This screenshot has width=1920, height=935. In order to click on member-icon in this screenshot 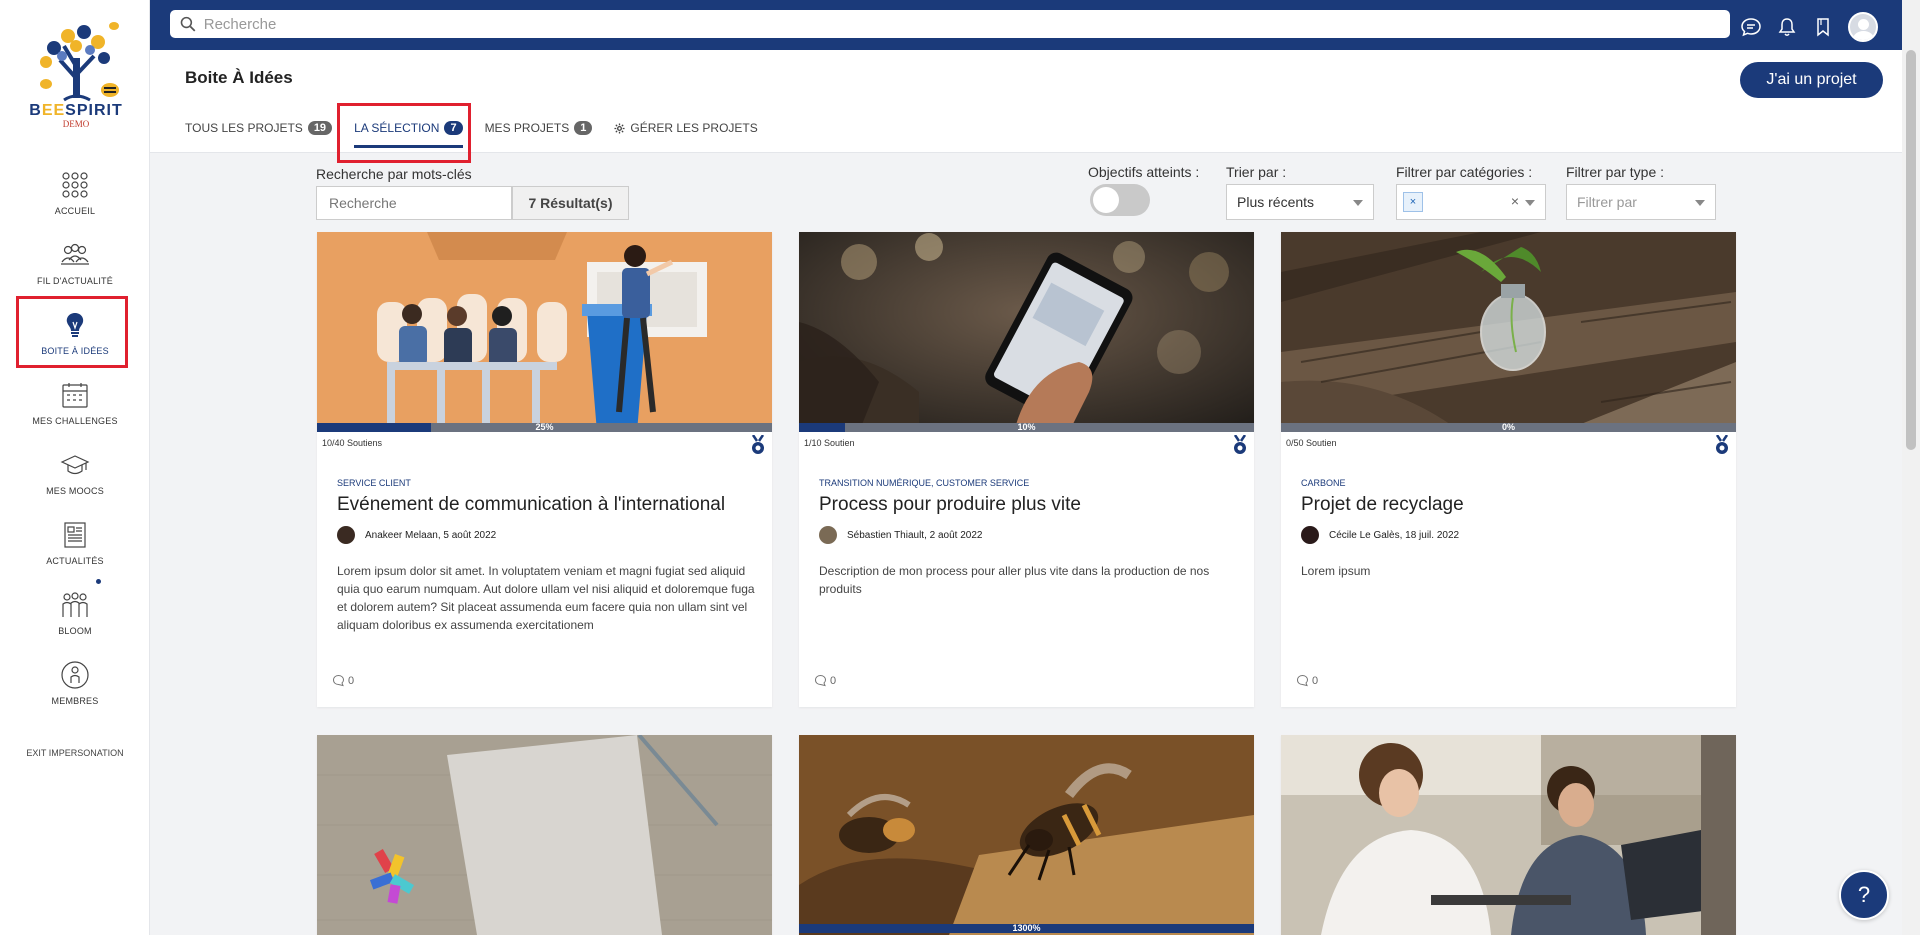, I will do `click(75, 675)`.